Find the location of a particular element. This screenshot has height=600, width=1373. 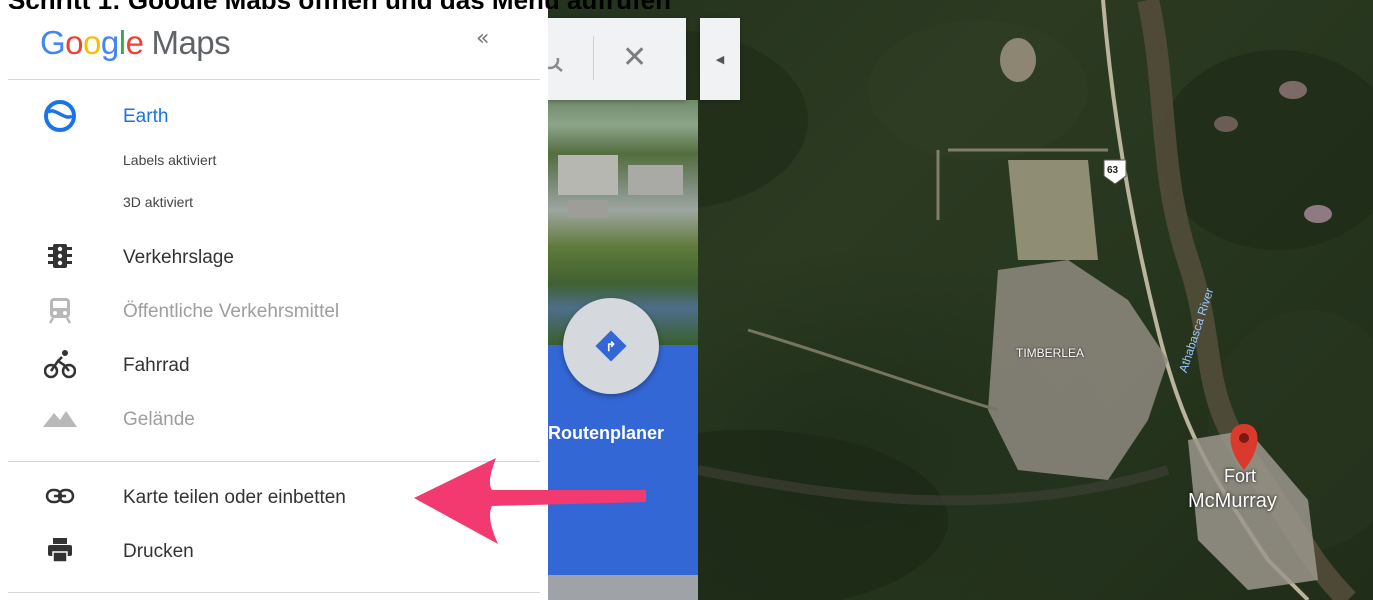

search-icon is located at coordinates (557, 65).